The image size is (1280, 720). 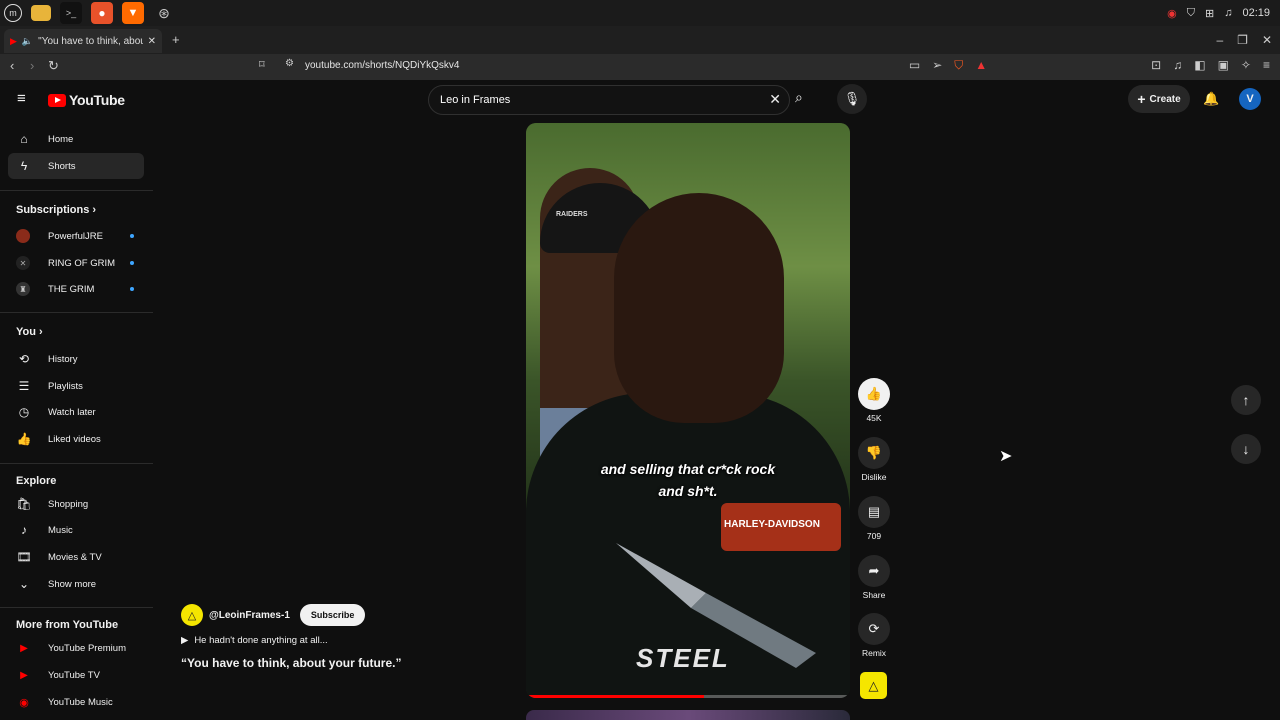 I want to click on wallet-icon: ▣, so click(x=1223, y=65).